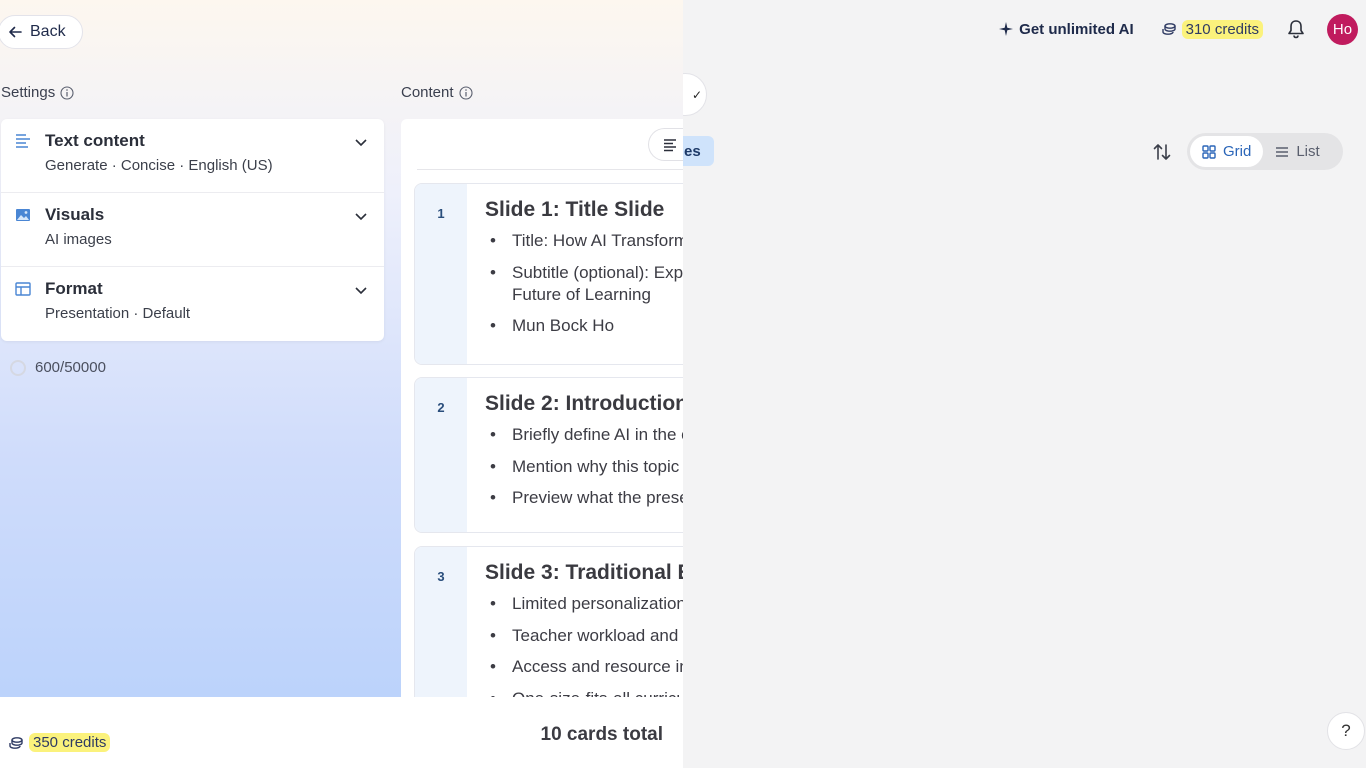 The image size is (1366, 768). What do you see at coordinates (586, 636) in the screenshot?
I see `slide-bullet: Teacher workload and burnout` at bounding box center [586, 636].